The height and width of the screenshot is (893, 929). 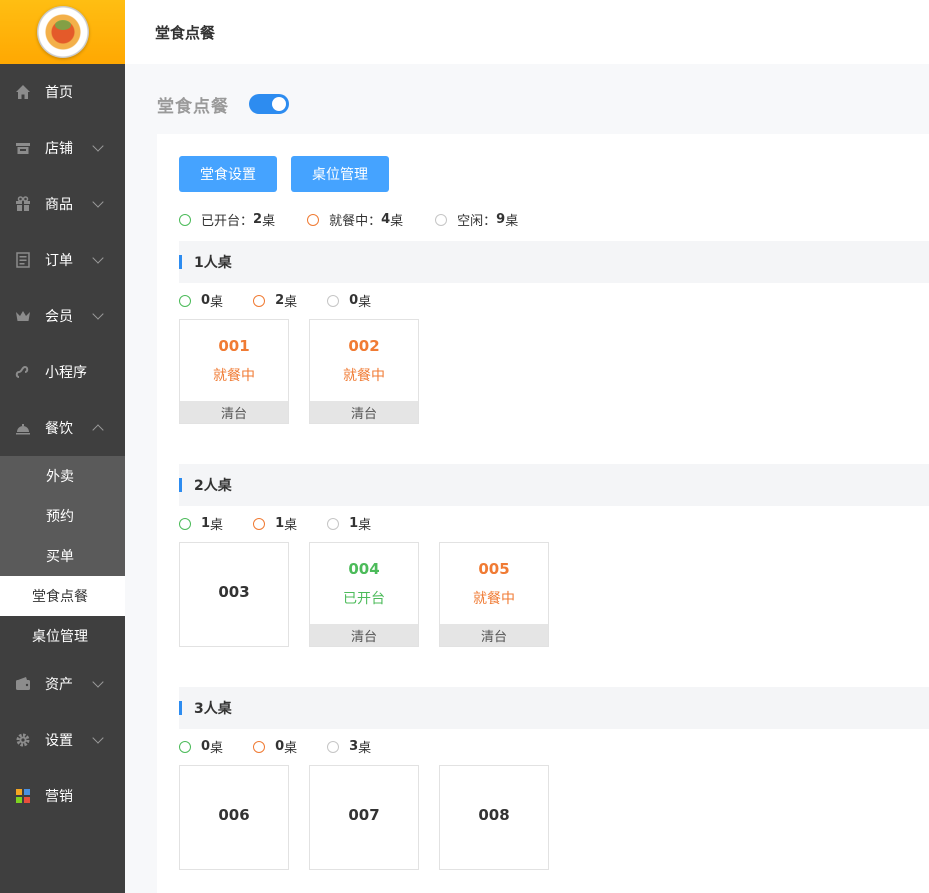 I want to click on section-header-1-person: 1人桌, so click(x=554, y=262).